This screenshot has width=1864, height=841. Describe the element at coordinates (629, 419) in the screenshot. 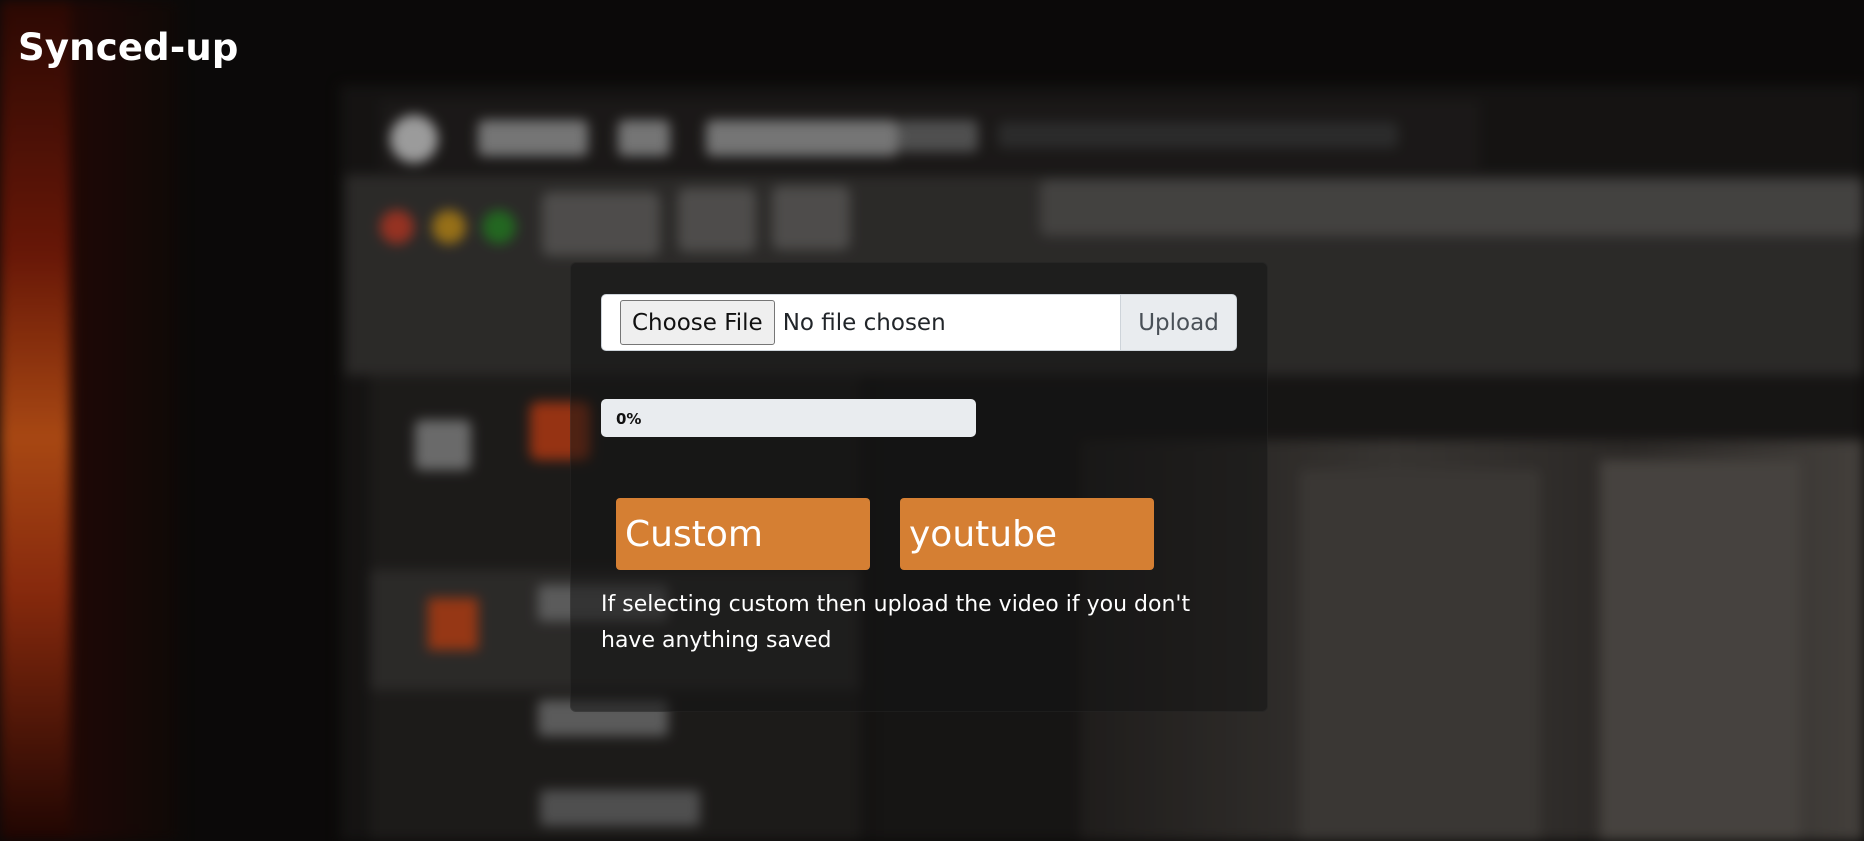

I see `progress-label: 0%` at that location.